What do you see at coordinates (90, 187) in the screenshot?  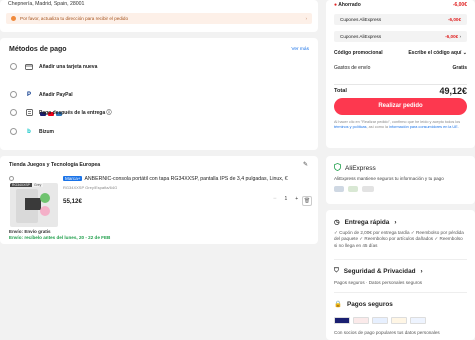 I see `product-variant: RG34XXSP Grey/España/64G` at bounding box center [90, 187].